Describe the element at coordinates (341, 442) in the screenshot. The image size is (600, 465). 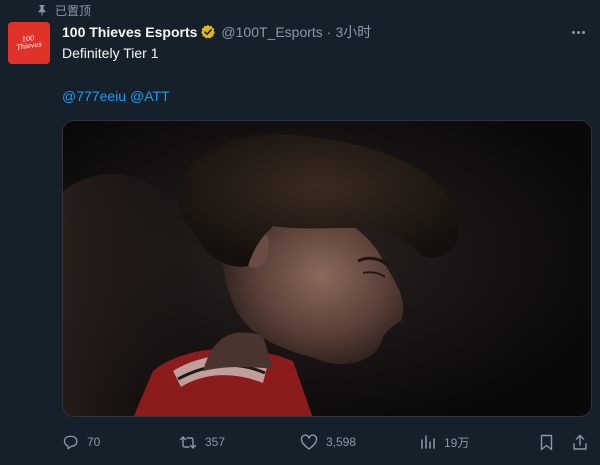
I see `like-count: 3,598` at that location.